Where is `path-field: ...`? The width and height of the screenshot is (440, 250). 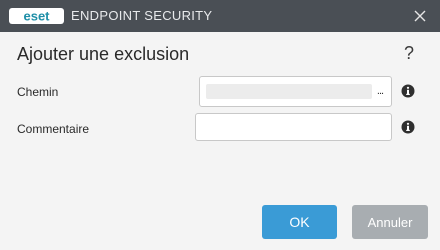 path-field: ... is located at coordinates (295, 91).